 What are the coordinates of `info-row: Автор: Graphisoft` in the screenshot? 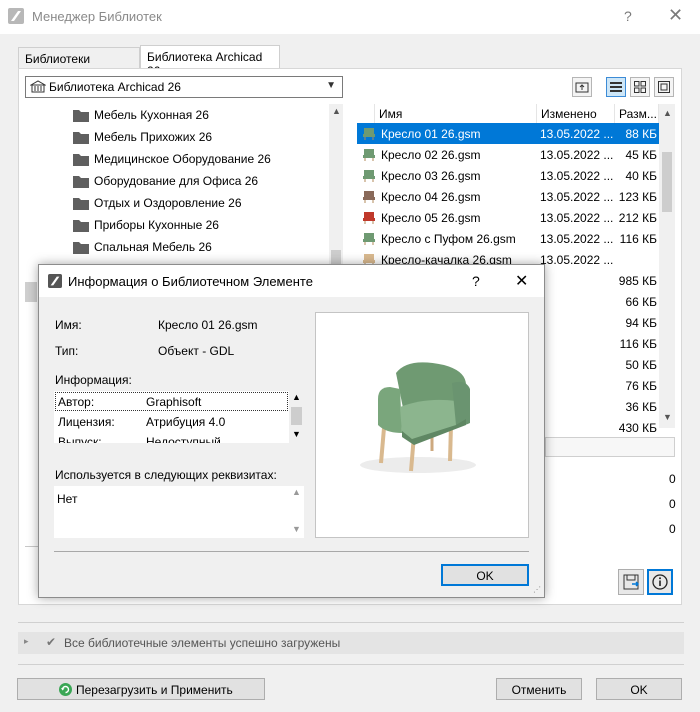 It's located at (173, 404).